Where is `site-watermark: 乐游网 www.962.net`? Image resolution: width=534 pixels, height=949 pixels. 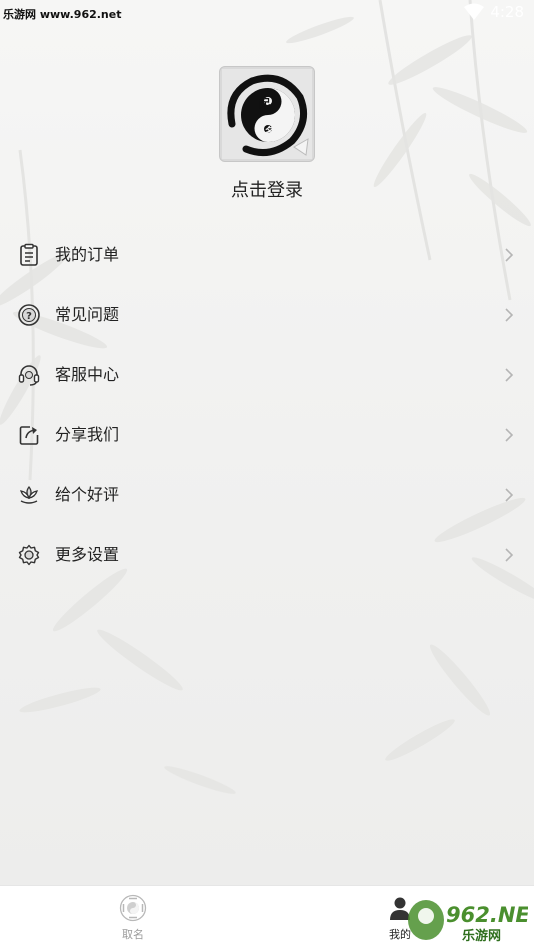 site-watermark: 乐游网 www.962.net is located at coordinates (62, 14).